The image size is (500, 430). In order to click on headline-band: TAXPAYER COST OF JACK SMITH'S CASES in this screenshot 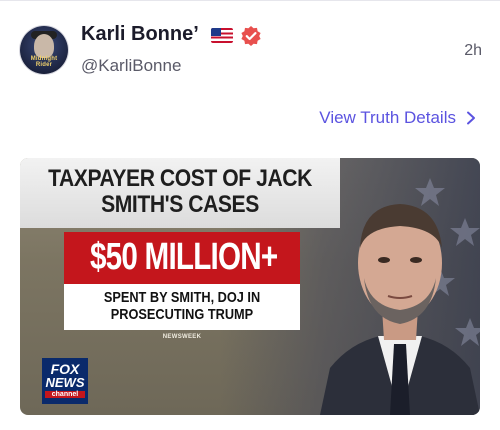, I will do `click(180, 193)`.